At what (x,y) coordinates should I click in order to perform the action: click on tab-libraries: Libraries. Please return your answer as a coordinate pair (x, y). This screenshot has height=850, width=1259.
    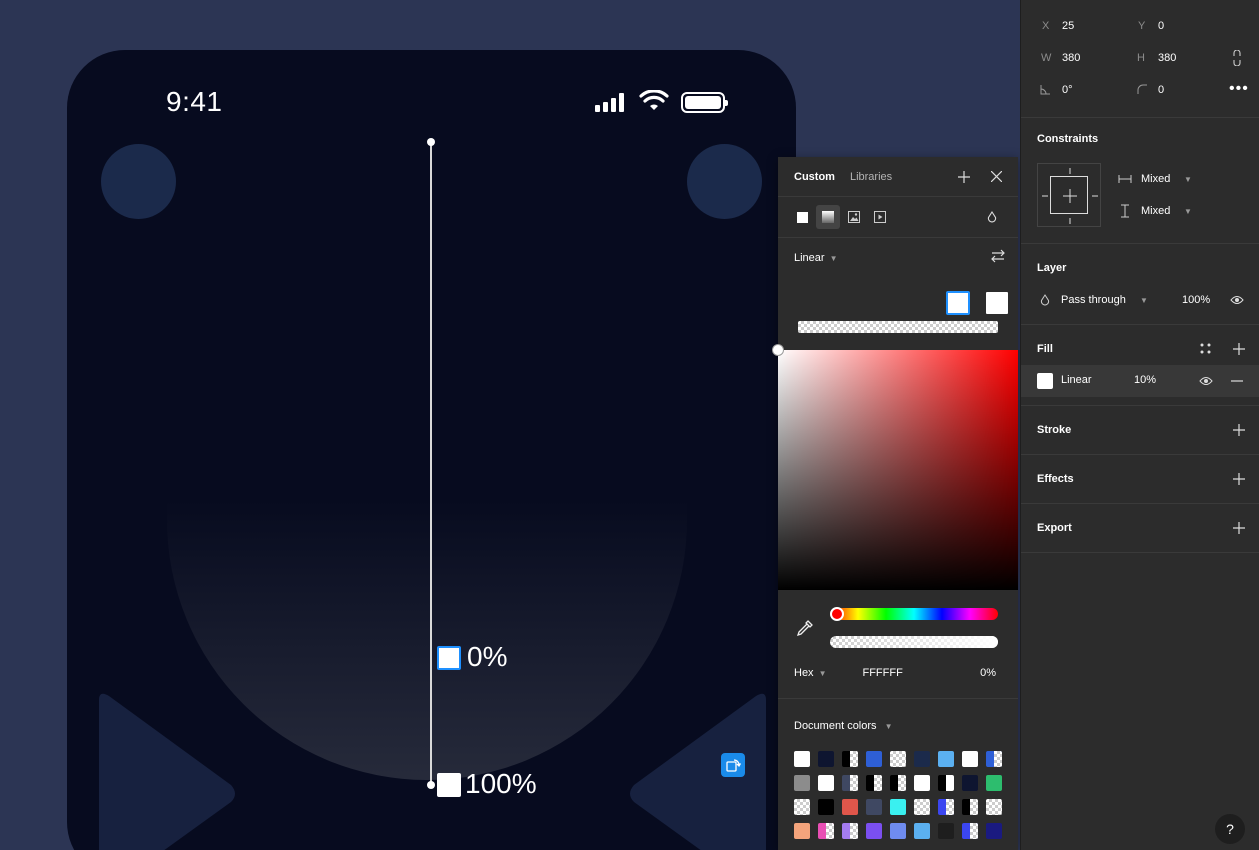
    Looking at the image, I should click on (871, 177).